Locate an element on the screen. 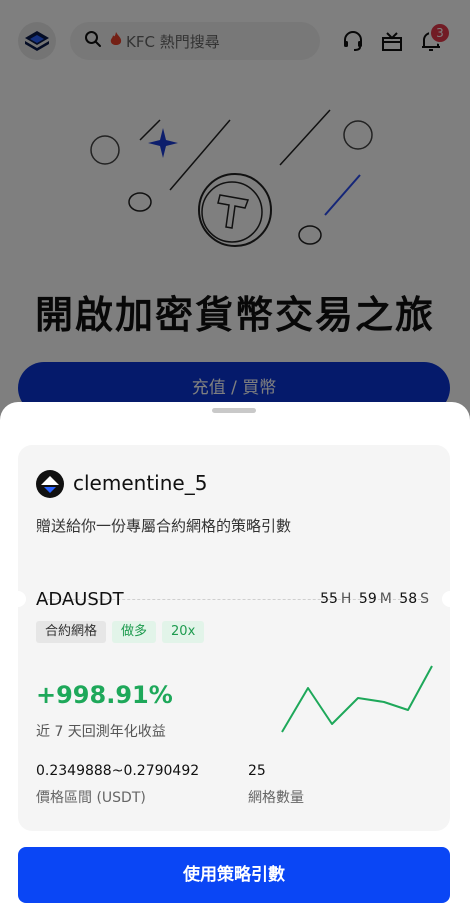 Image resolution: width=470 pixels, height=924 pixels. tag-direction: 做多 is located at coordinates (134, 632).